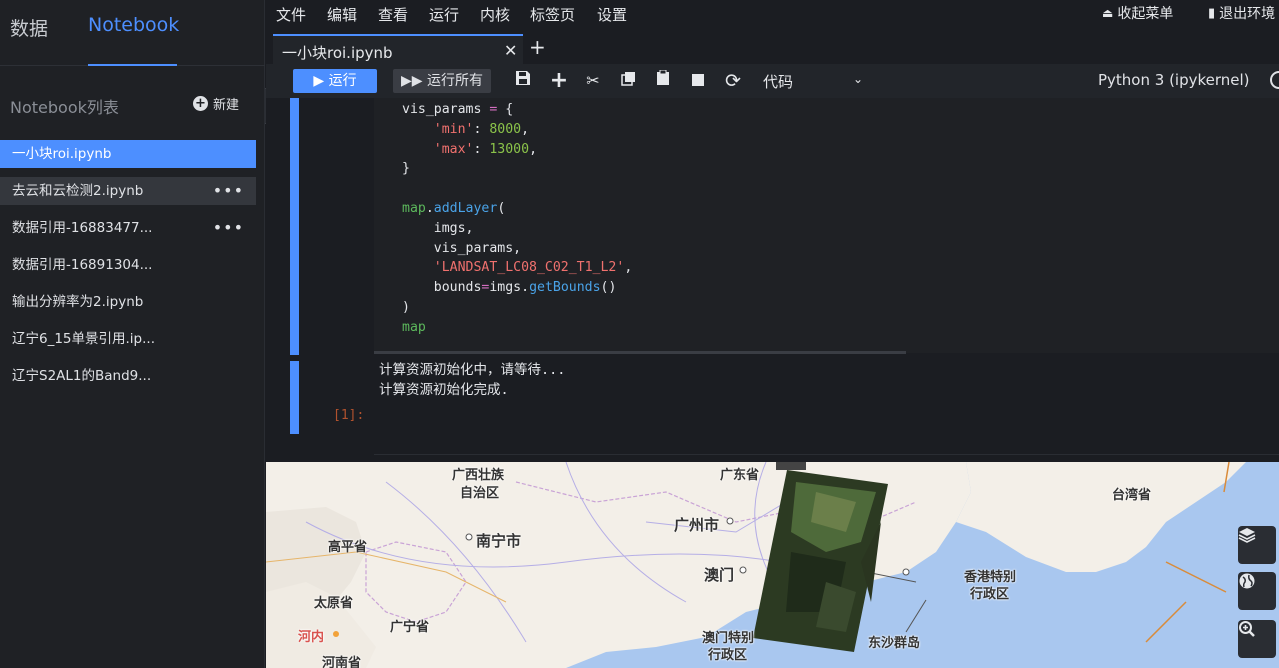  I want to click on menu-view: 查看, so click(393, 14).